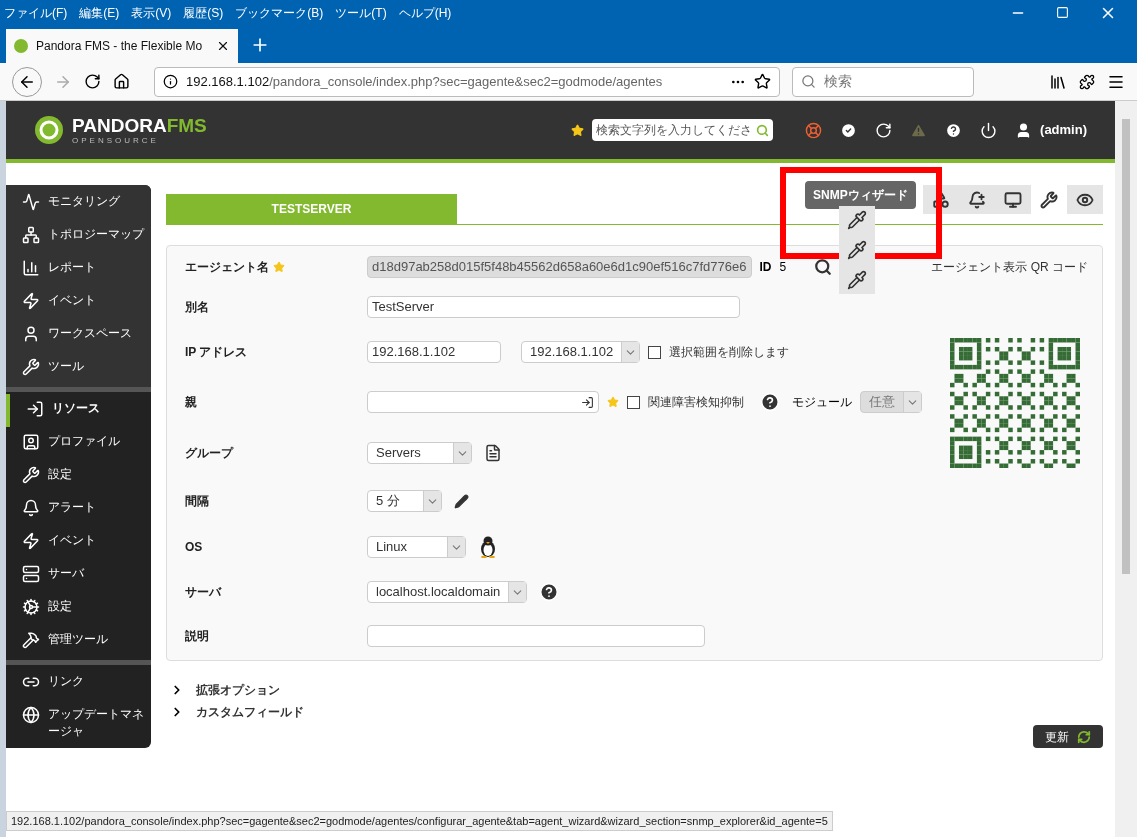 Image resolution: width=1137 pixels, height=837 pixels. I want to click on menu-item: ファイル(F), so click(36, 12).